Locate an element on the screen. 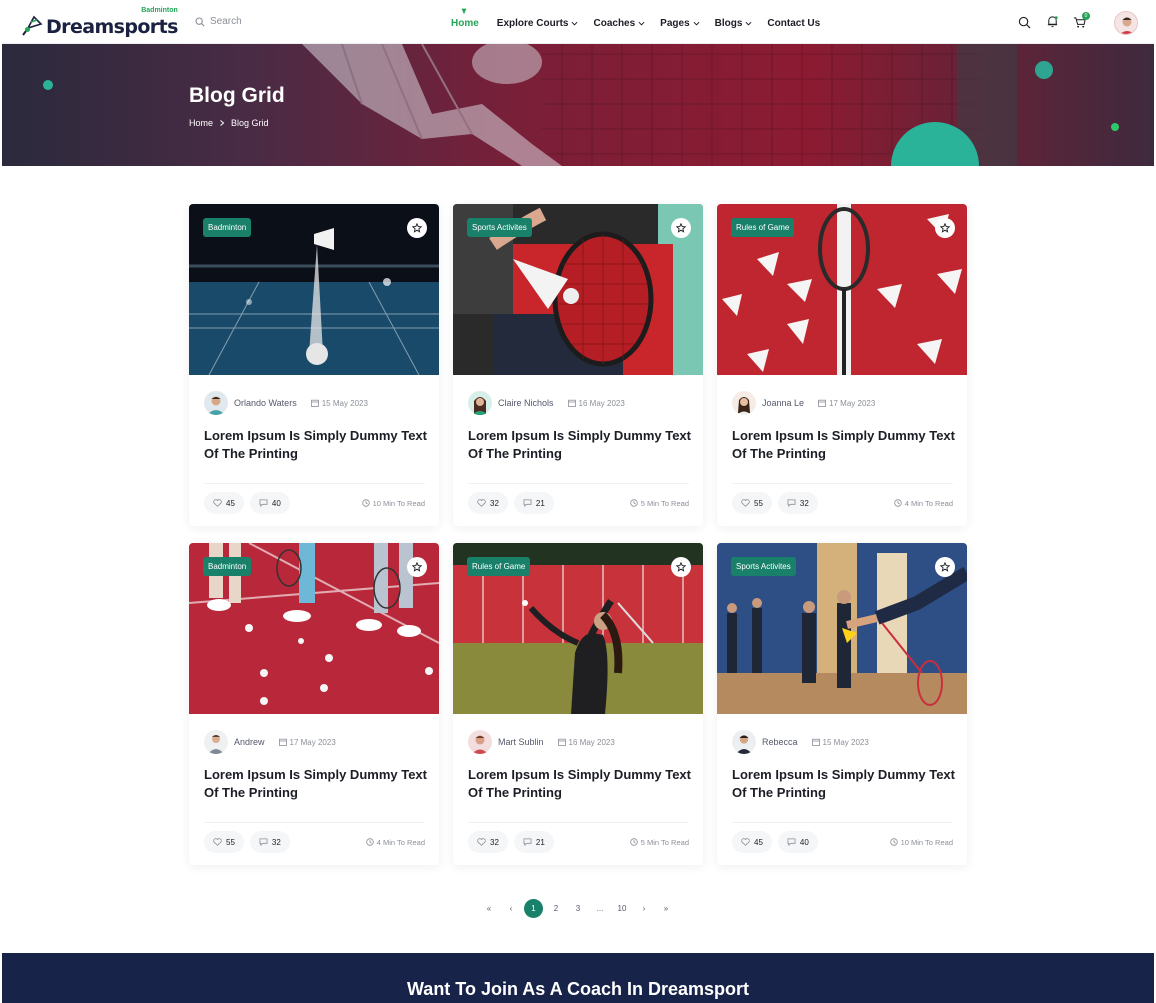 The height and width of the screenshot is (1003, 1156). nav-home: Home is located at coordinates (465, 18).